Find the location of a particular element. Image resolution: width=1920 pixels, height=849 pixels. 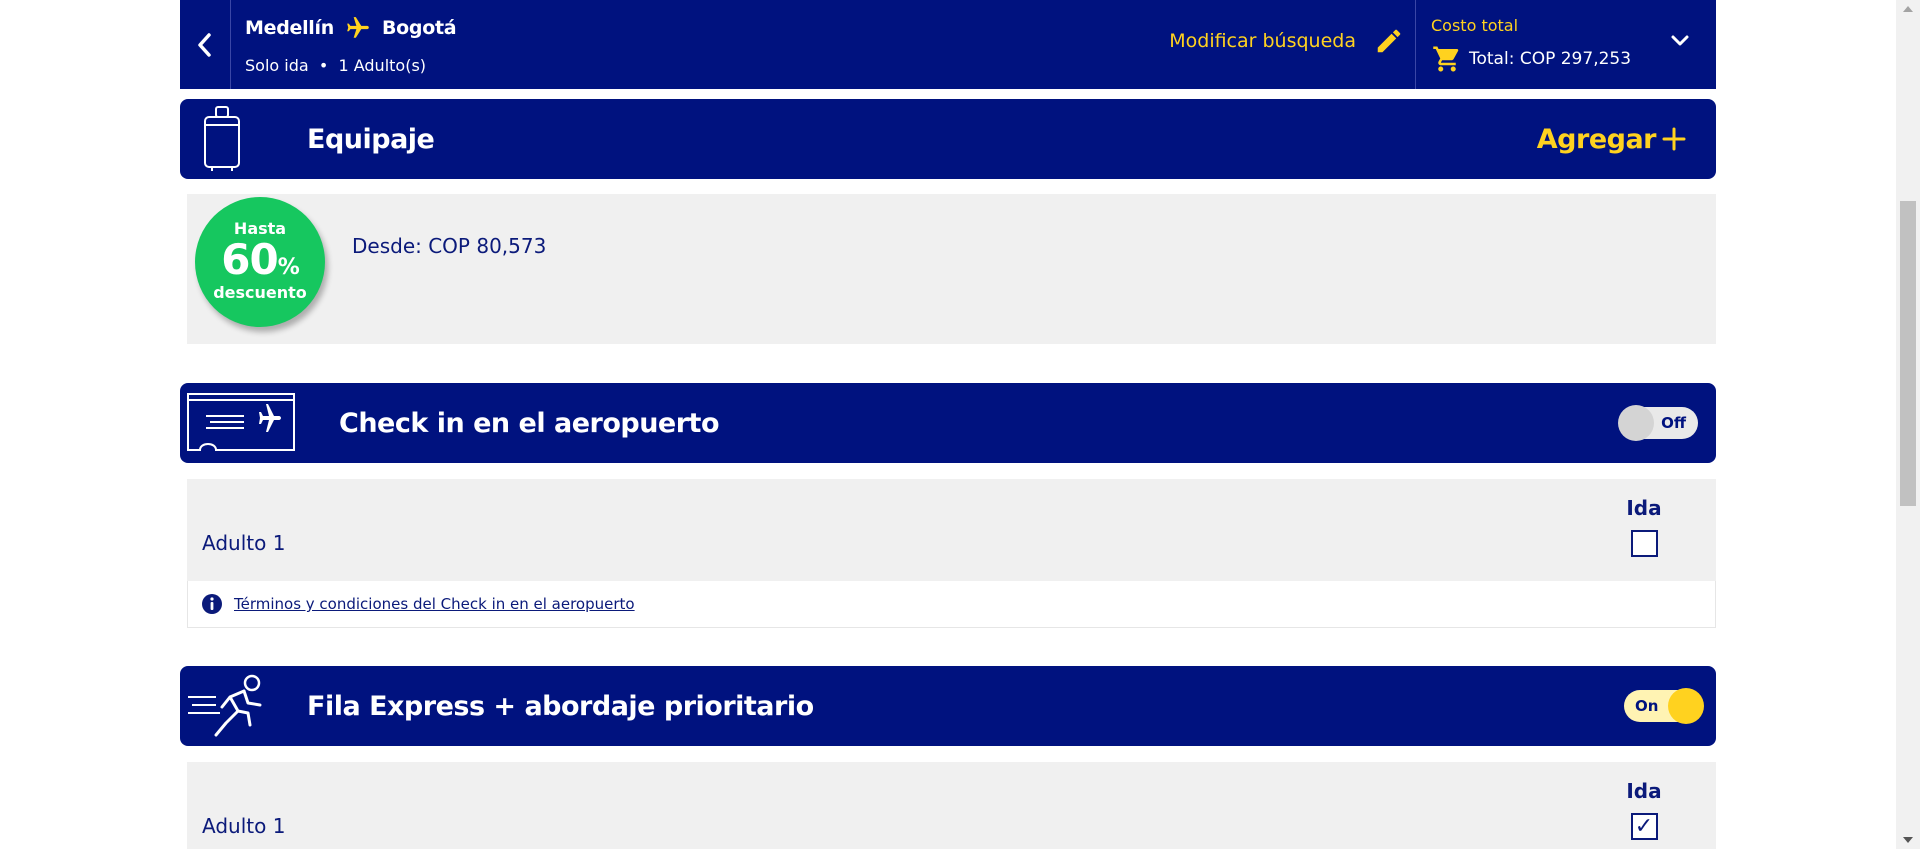

modify-search-button: Modificar búsqueda is located at coordinates (1286, 41).